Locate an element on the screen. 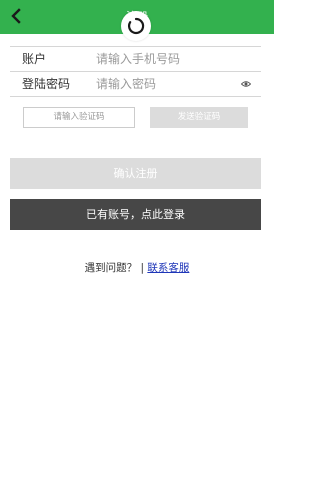  account-label: 账户 is located at coordinates (34, 59).